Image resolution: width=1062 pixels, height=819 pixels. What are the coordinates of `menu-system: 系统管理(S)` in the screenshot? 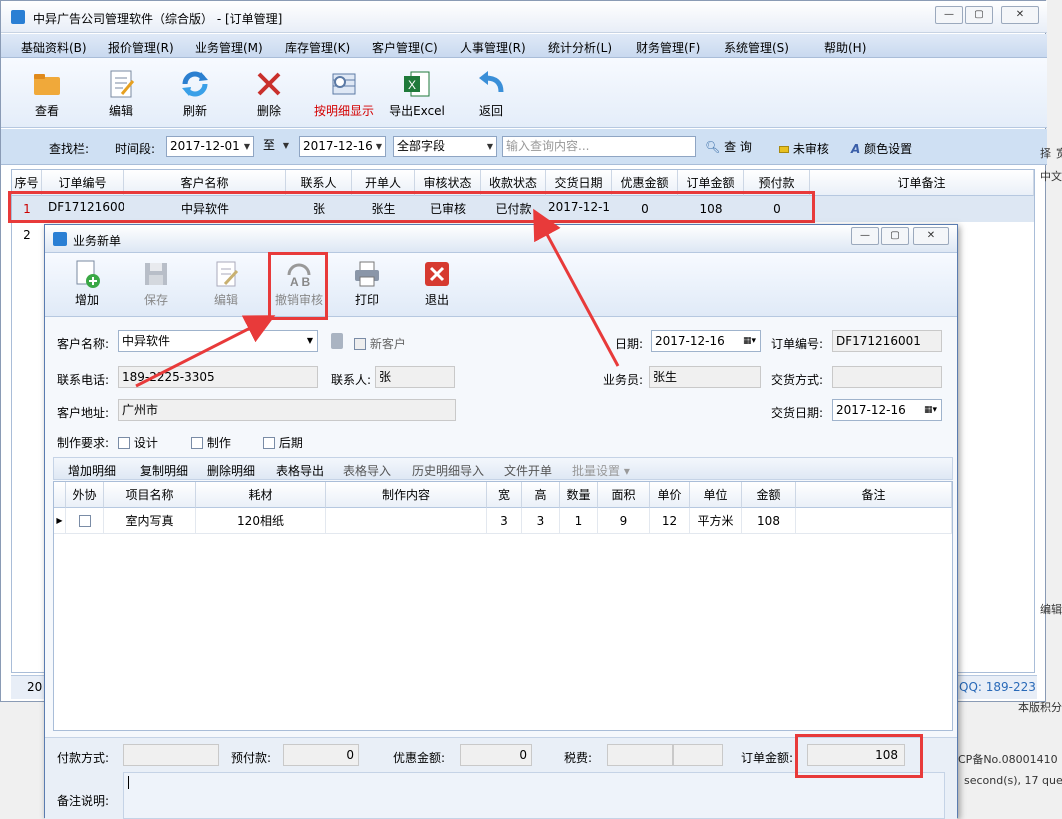 It's located at (756, 47).